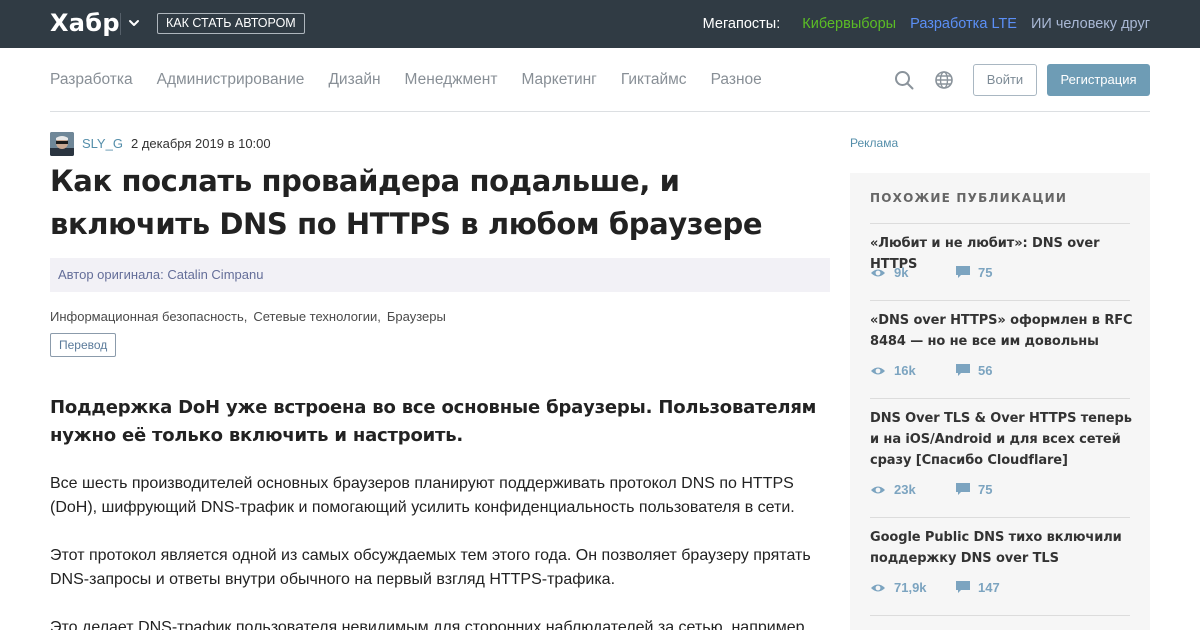 This screenshot has width=1200, height=630. Describe the element at coordinates (102, 144) in the screenshot. I see `author-link: SLY_G` at that location.